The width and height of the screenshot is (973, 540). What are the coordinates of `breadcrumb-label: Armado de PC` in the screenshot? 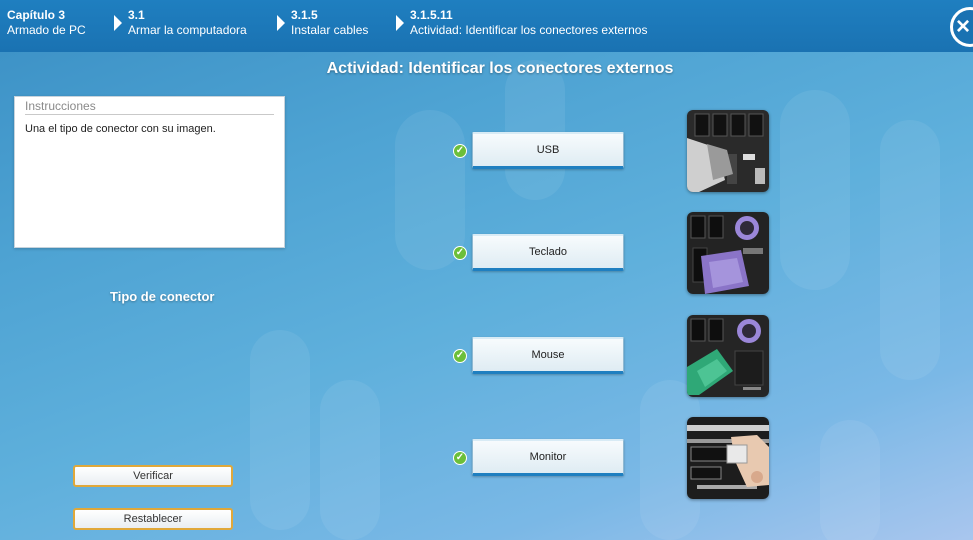 It's located at (46, 30).